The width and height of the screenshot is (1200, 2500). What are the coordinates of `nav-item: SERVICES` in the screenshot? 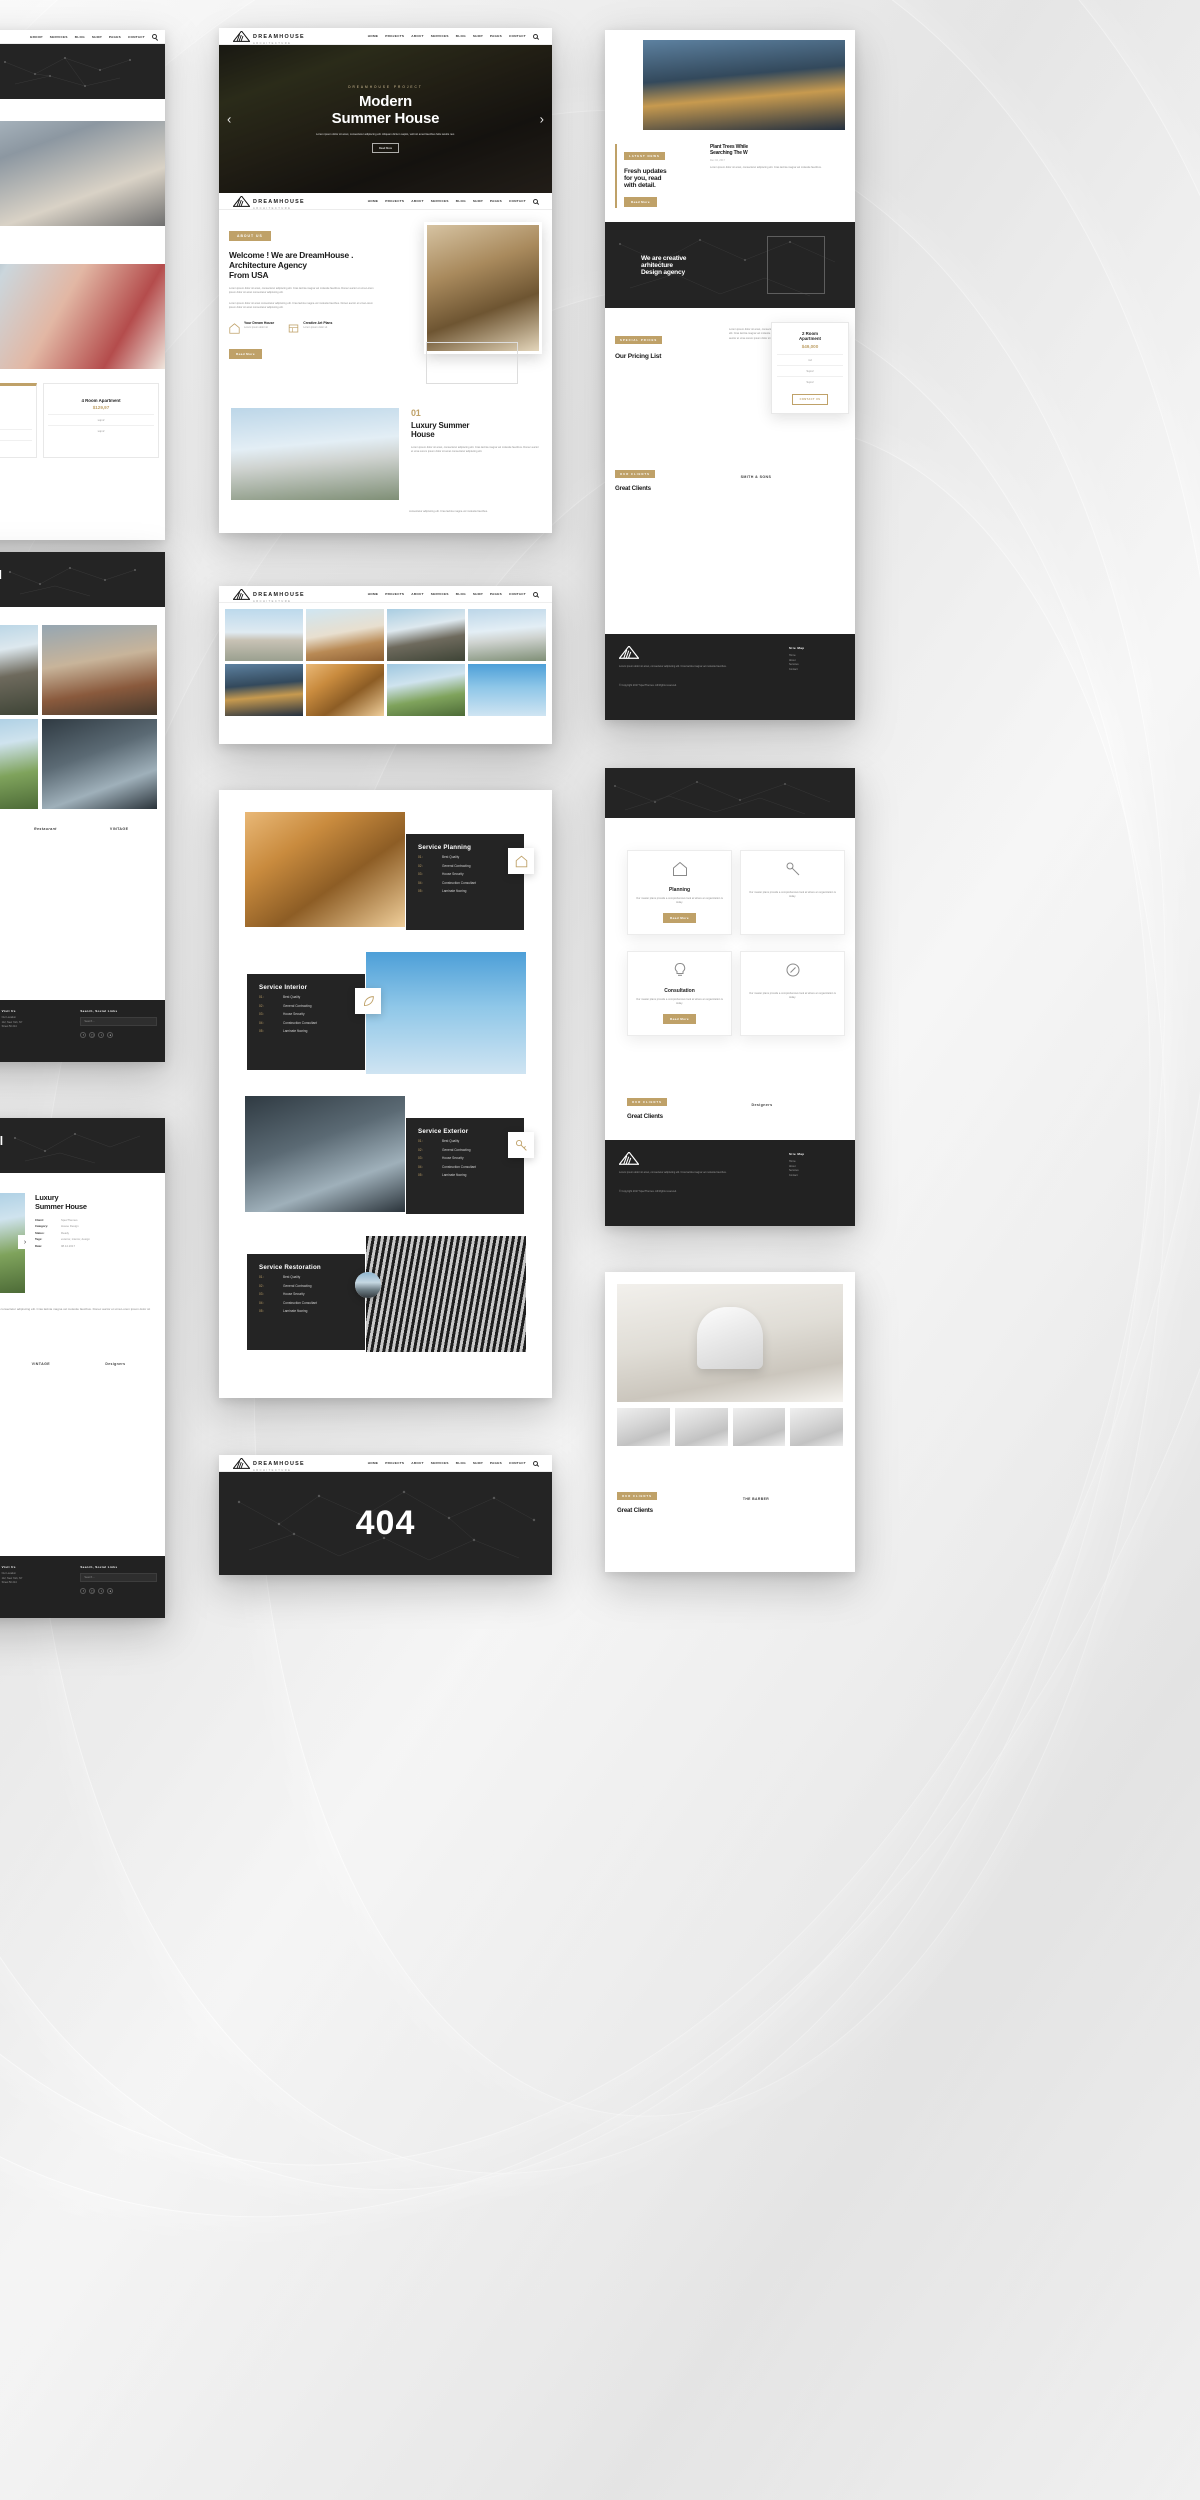 It's located at (59, 37).